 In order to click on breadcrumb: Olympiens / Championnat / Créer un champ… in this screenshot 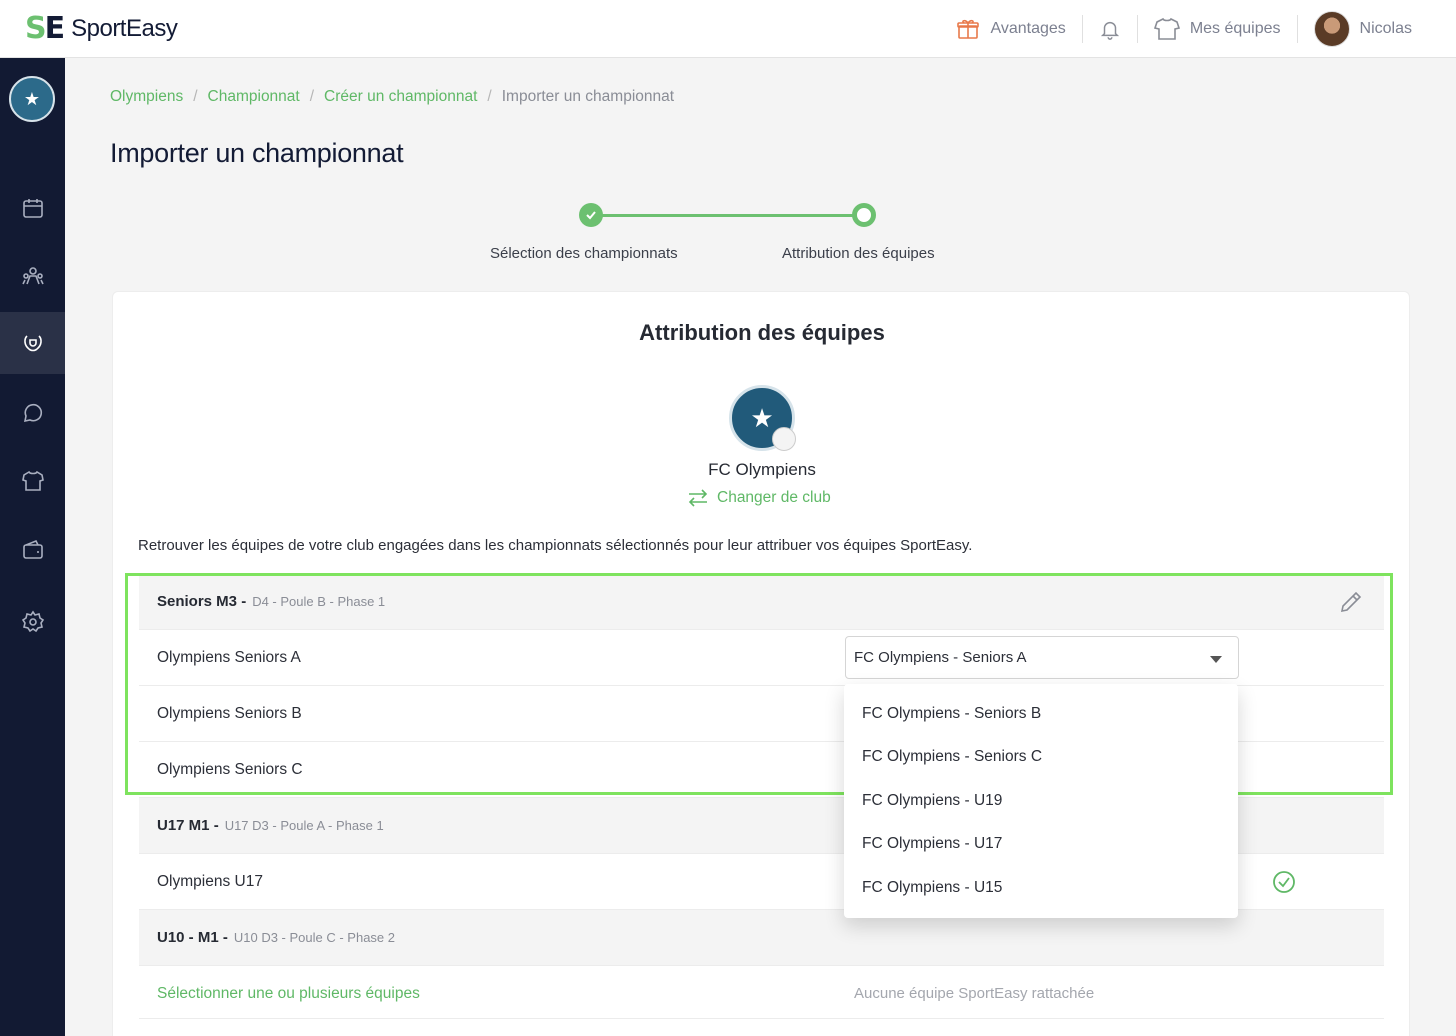, I will do `click(392, 97)`.